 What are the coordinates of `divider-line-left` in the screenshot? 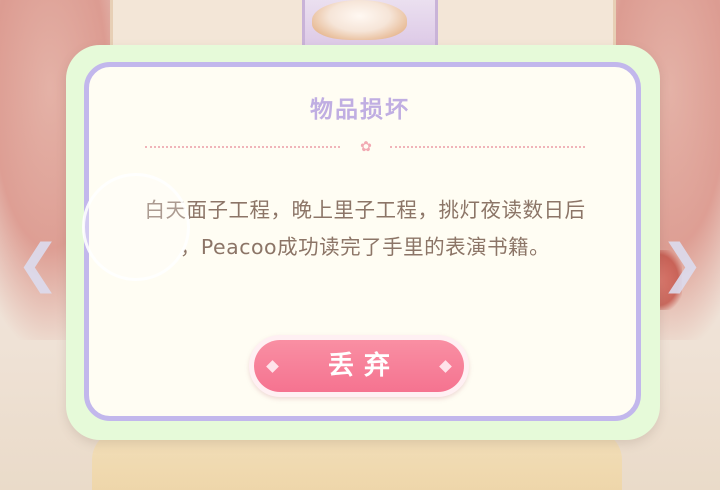 It's located at (242, 147).